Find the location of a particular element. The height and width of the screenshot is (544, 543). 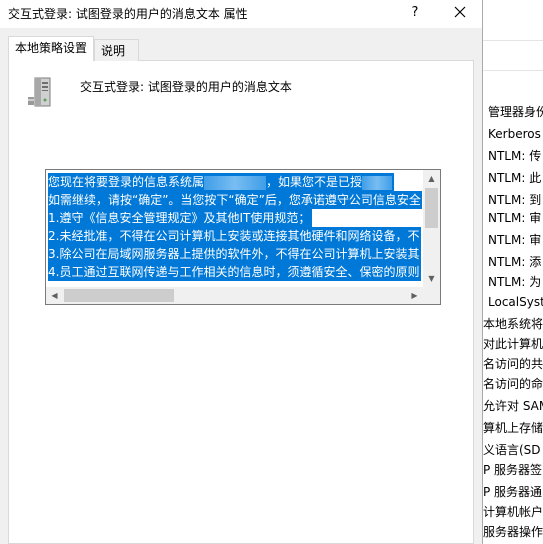

message-line-text: ，如果您不是已授 is located at coordinates (314, 182).